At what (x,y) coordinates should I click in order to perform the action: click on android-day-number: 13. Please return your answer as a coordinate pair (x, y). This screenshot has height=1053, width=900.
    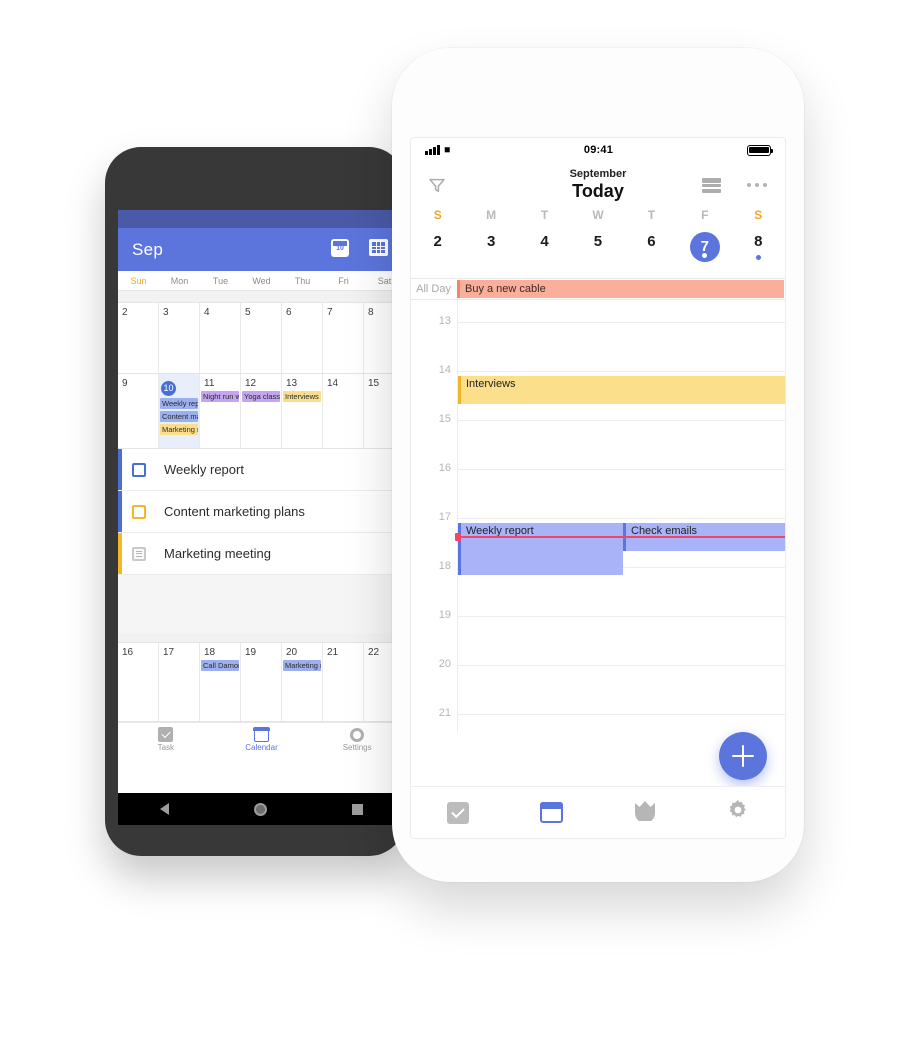
    Looking at the image, I should click on (292, 383).